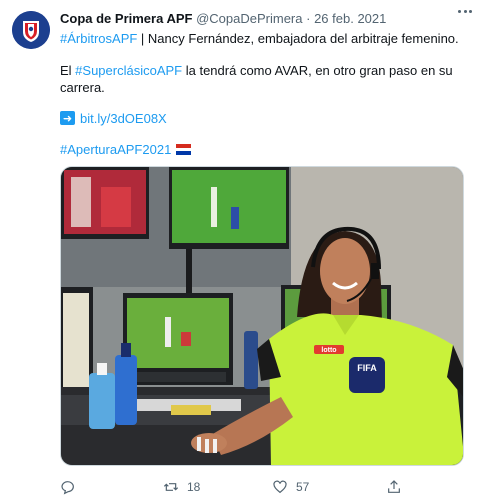  Describe the element at coordinates (465, 13) in the screenshot. I see `more-options-icon` at that location.